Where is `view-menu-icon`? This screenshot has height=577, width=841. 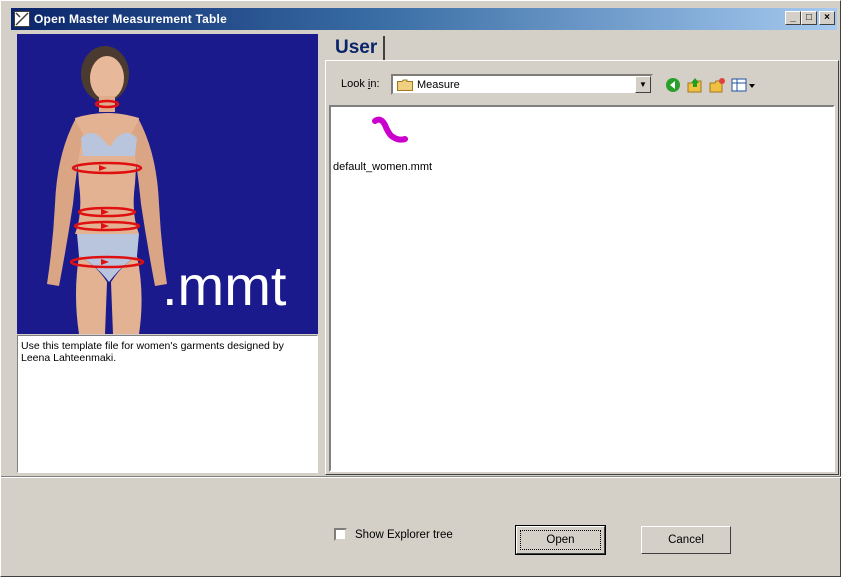
view-menu-icon is located at coordinates (744, 85).